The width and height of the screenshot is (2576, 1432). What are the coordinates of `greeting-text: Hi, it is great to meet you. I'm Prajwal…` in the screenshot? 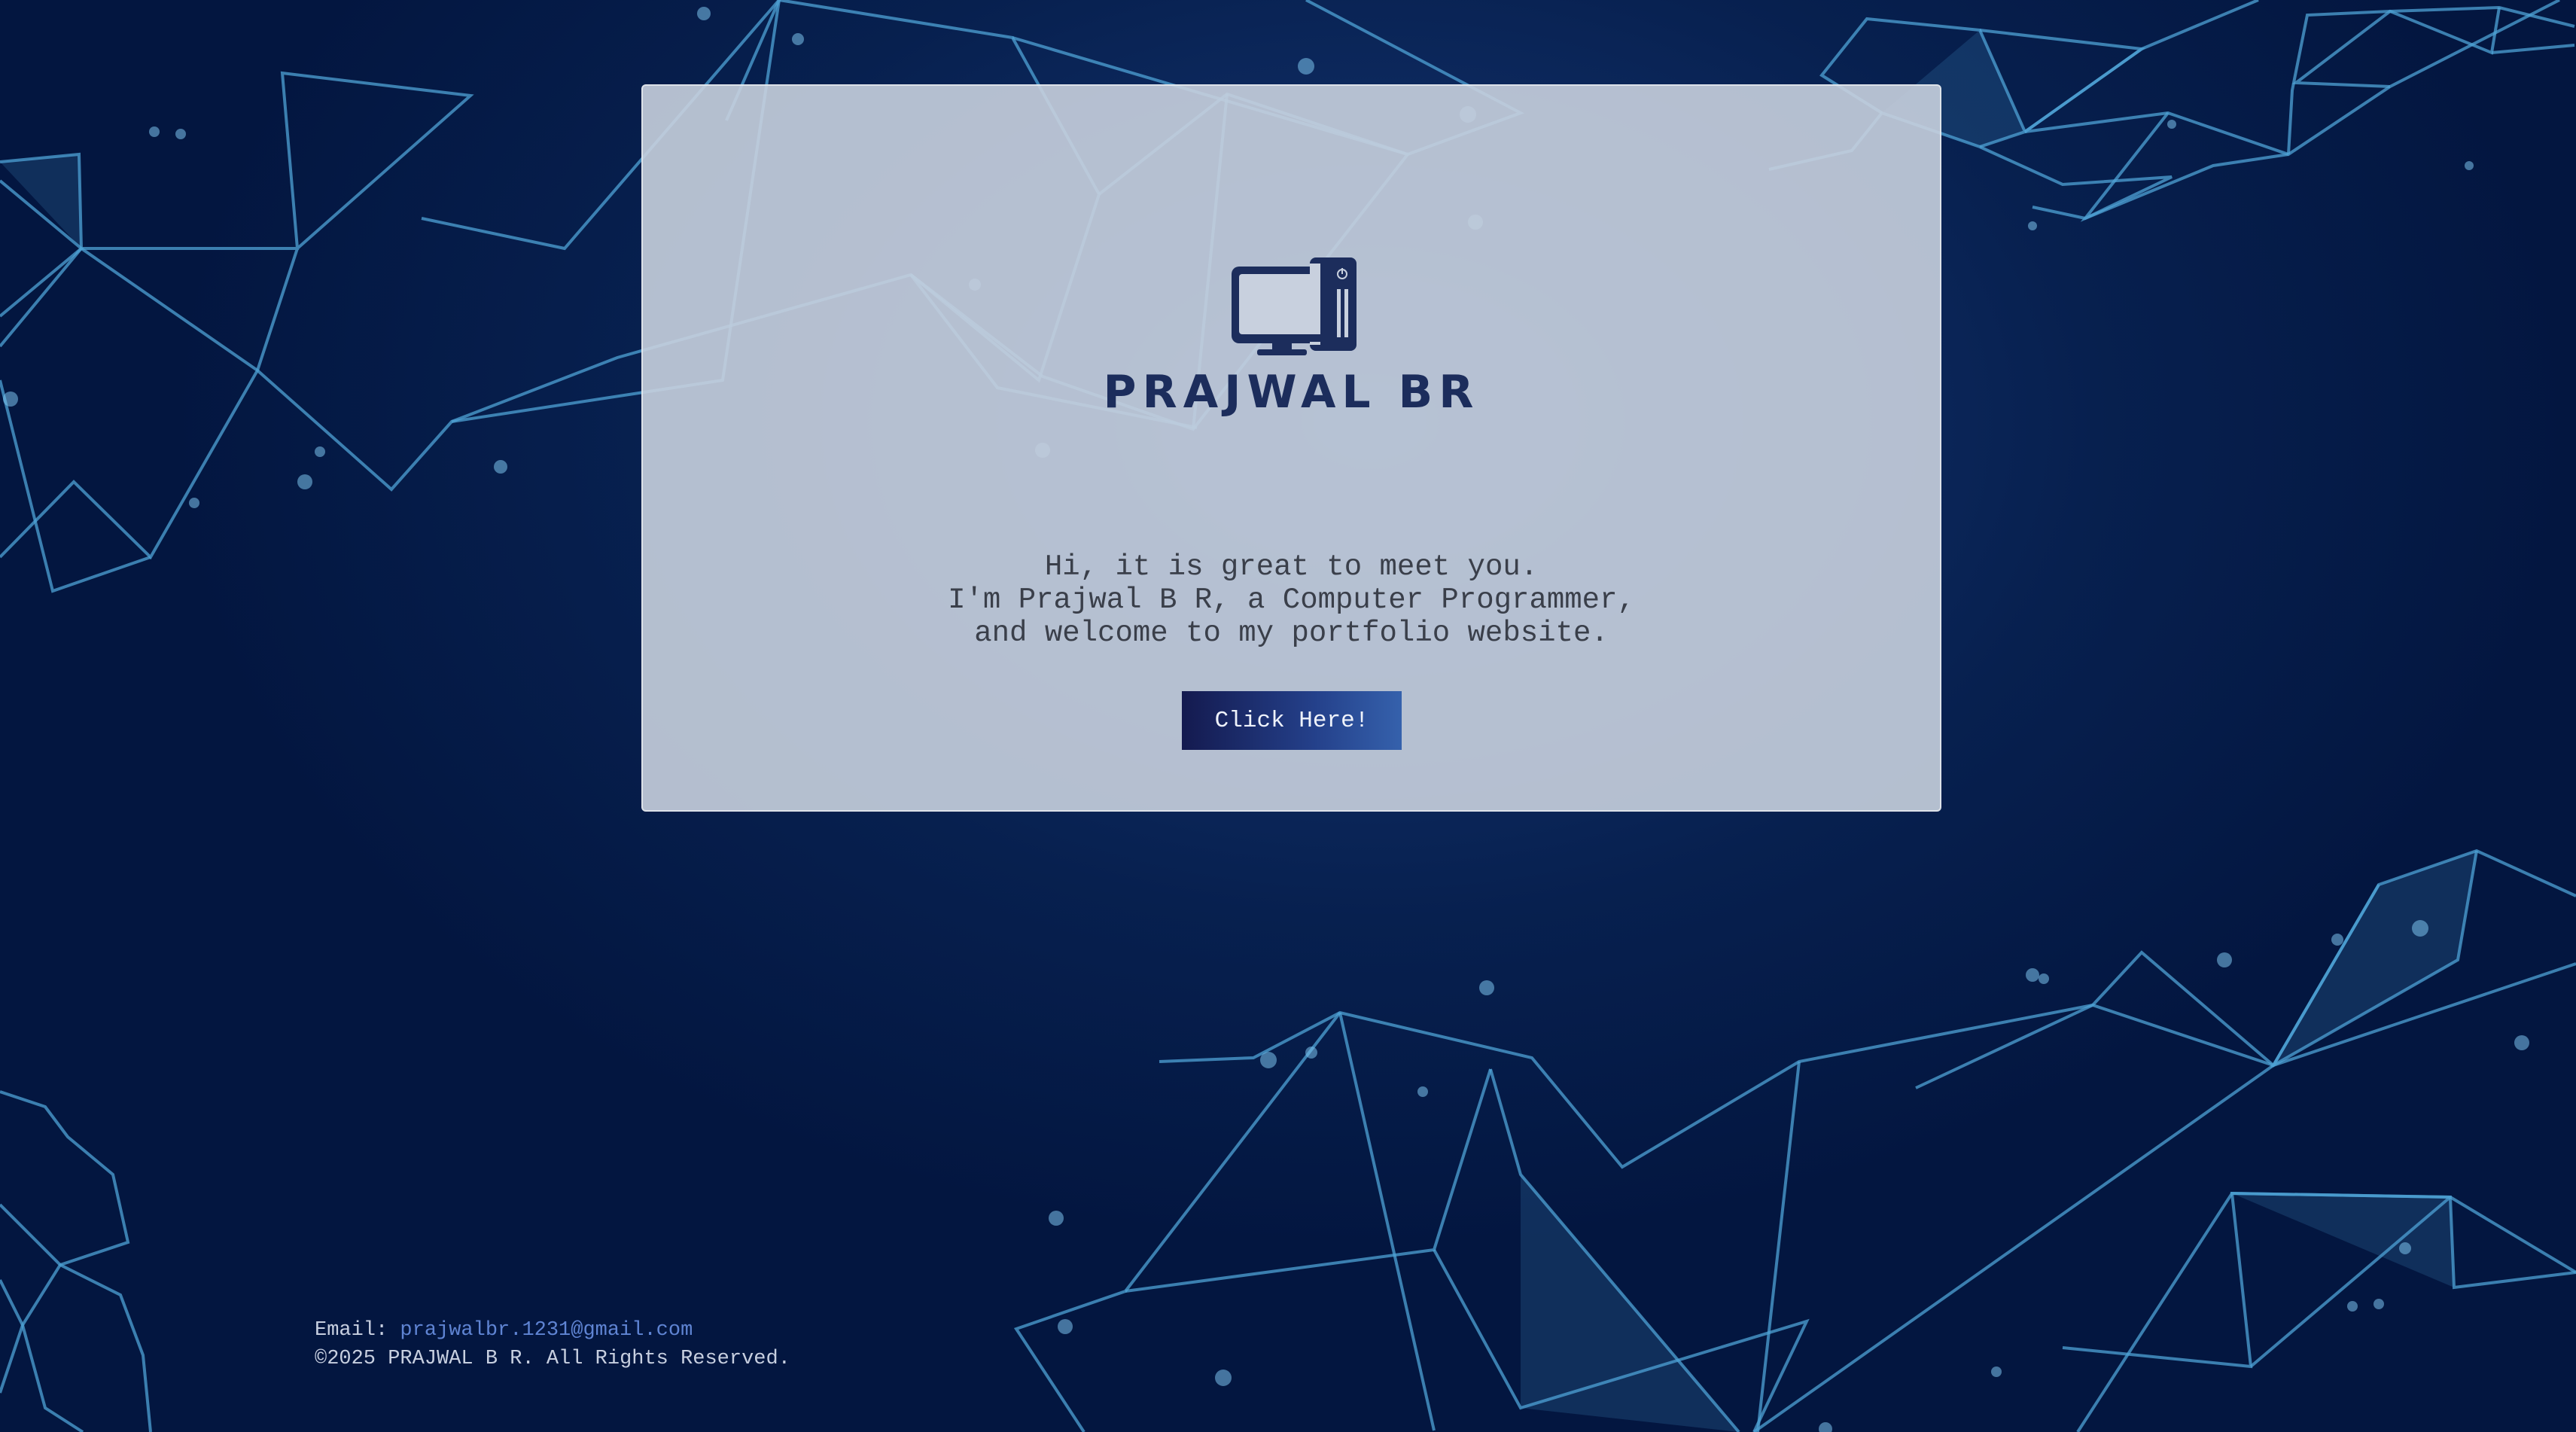 It's located at (1292, 600).